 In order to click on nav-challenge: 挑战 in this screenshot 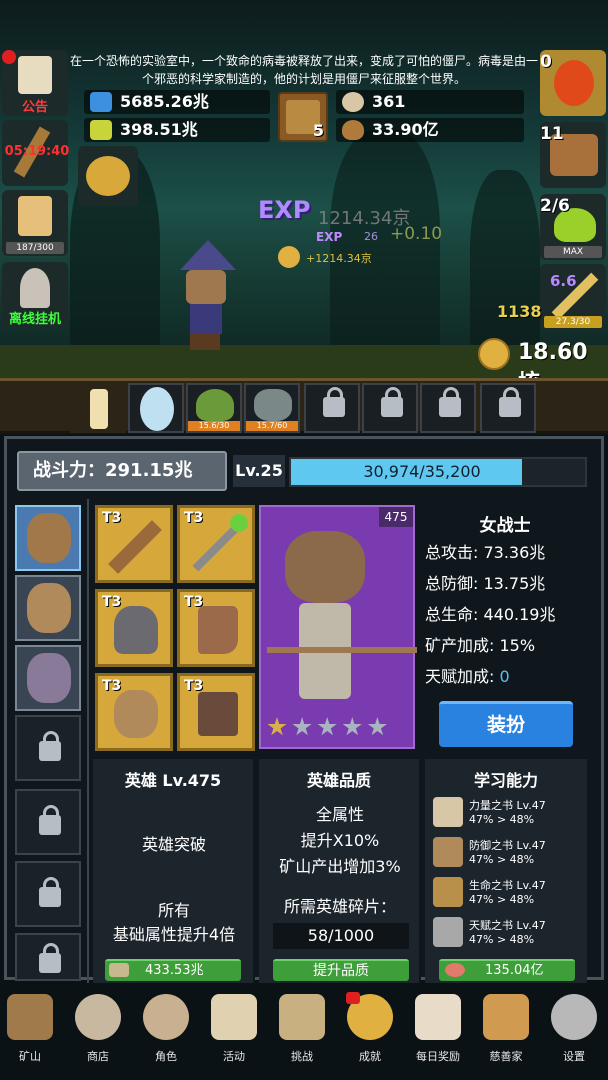, I will do `click(302, 1033)`.